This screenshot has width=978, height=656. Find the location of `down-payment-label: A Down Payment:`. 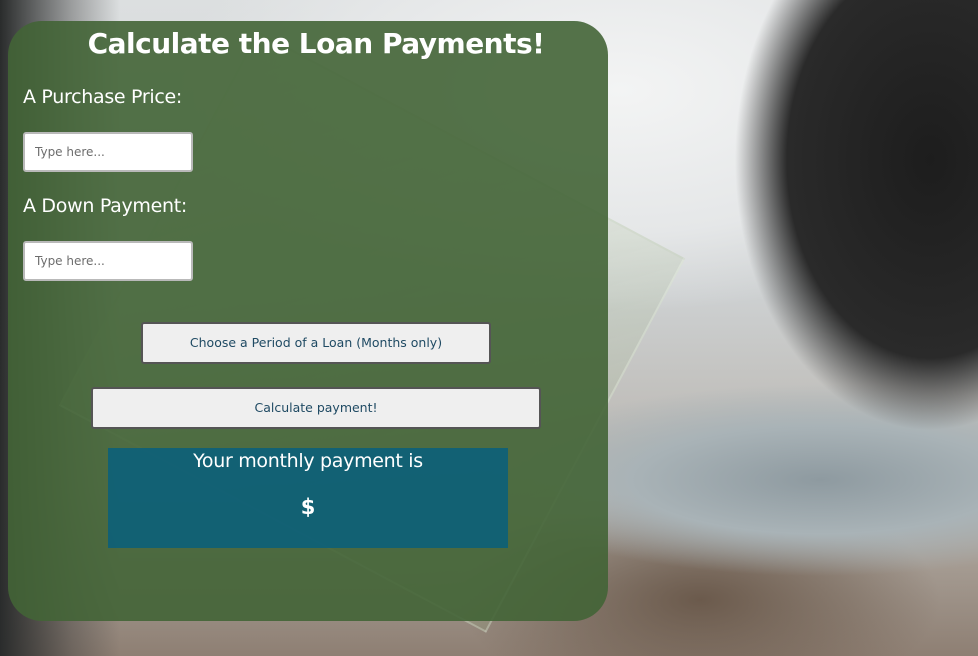

down-payment-label: A Down Payment: is located at coordinates (105, 206).